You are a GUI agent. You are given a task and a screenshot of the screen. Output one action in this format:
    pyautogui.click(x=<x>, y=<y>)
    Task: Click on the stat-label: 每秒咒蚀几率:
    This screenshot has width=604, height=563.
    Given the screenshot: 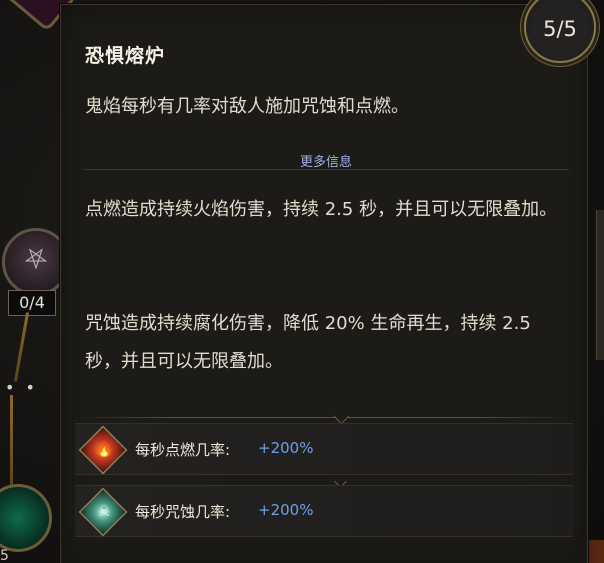 What is the action you would take?
    pyautogui.click(x=183, y=512)
    